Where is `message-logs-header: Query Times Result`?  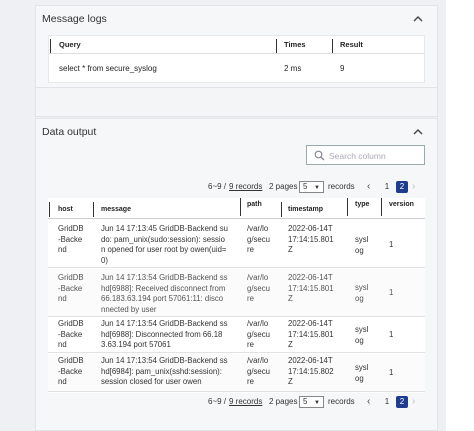
message-logs-header: Query Times Result is located at coordinates (236, 45).